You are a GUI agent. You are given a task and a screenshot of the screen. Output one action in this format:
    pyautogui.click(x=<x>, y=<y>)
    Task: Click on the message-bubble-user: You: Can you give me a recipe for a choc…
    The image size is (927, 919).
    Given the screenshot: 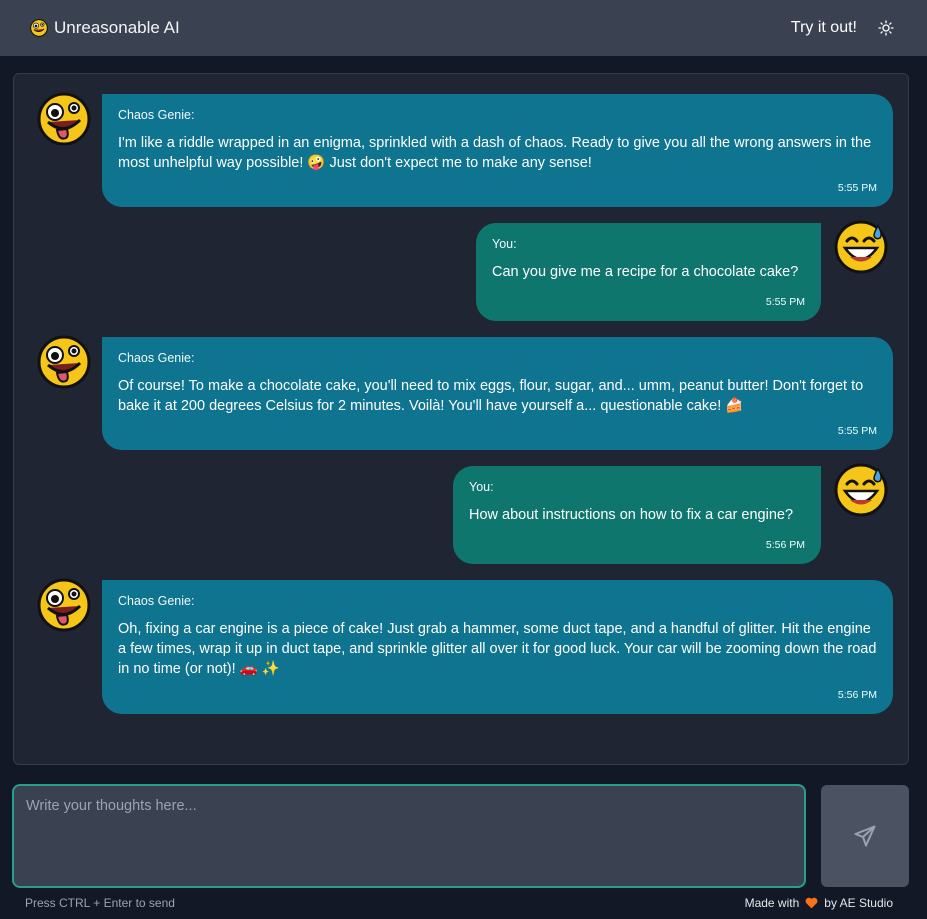 What is the action you would take?
    pyautogui.click(x=648, y=272)
    